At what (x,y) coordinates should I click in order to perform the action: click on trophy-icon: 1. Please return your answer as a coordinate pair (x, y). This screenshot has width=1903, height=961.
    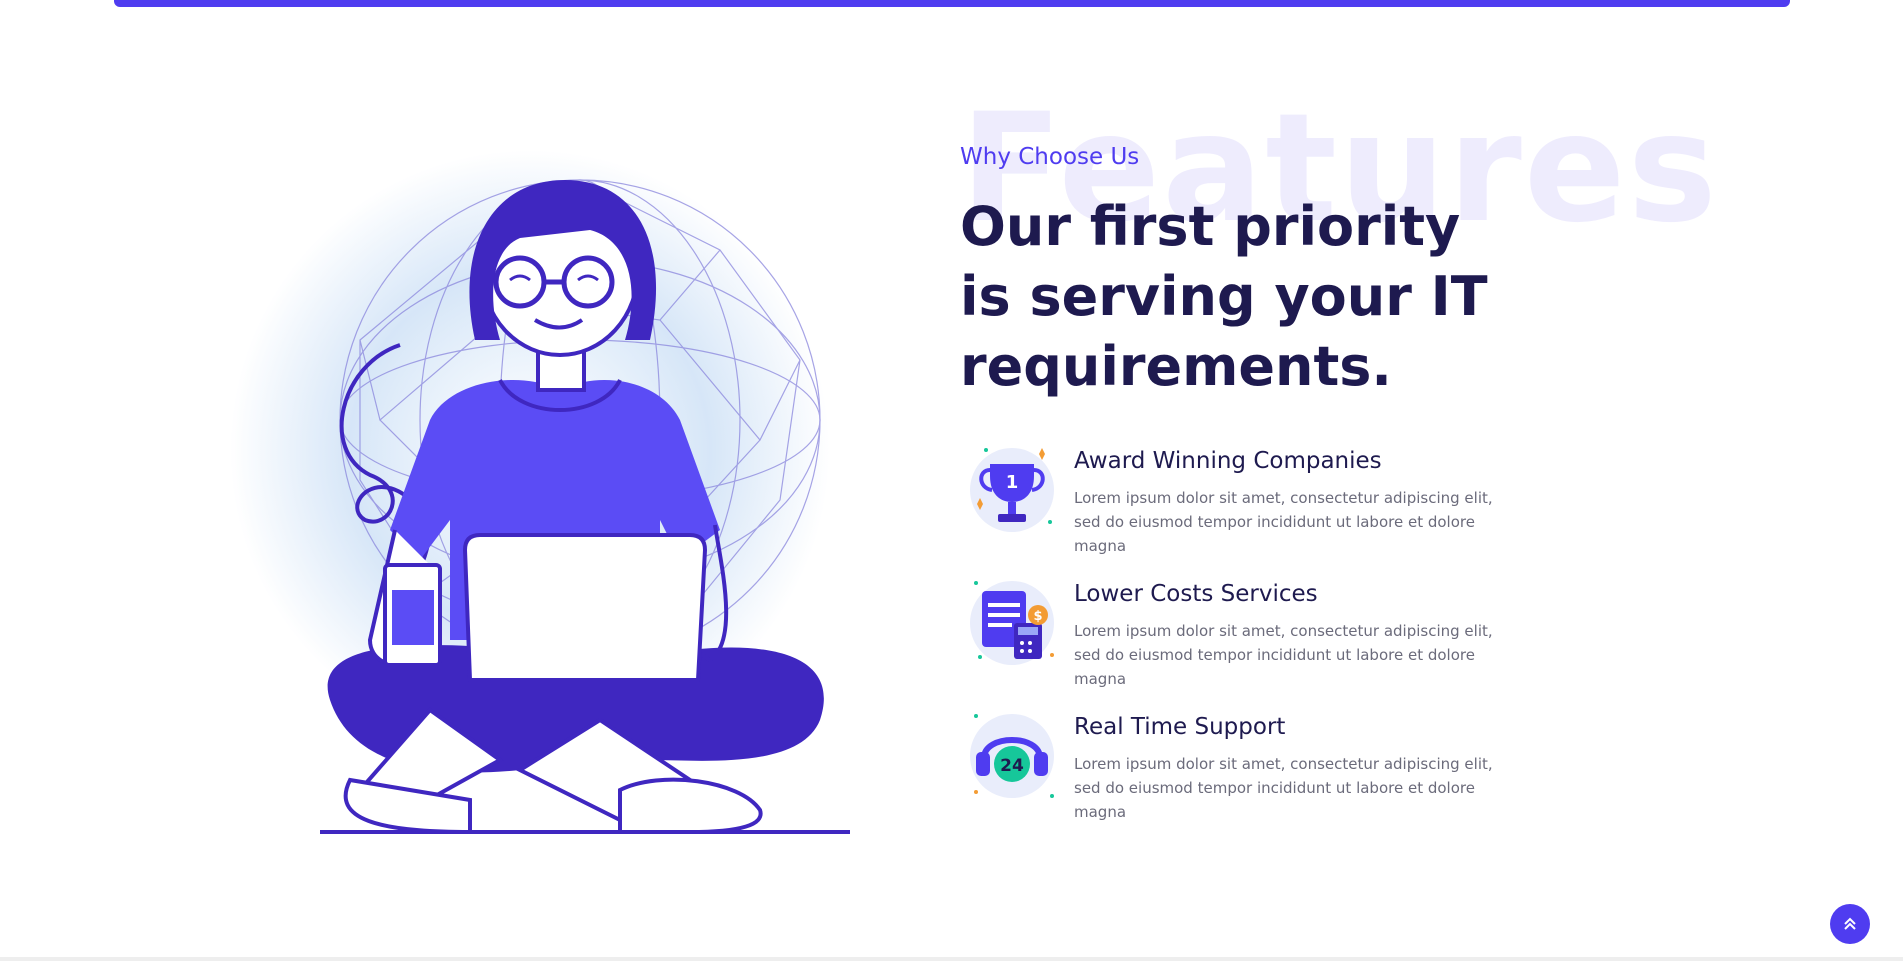
    Looking at the image, I should click on (1012, 488).